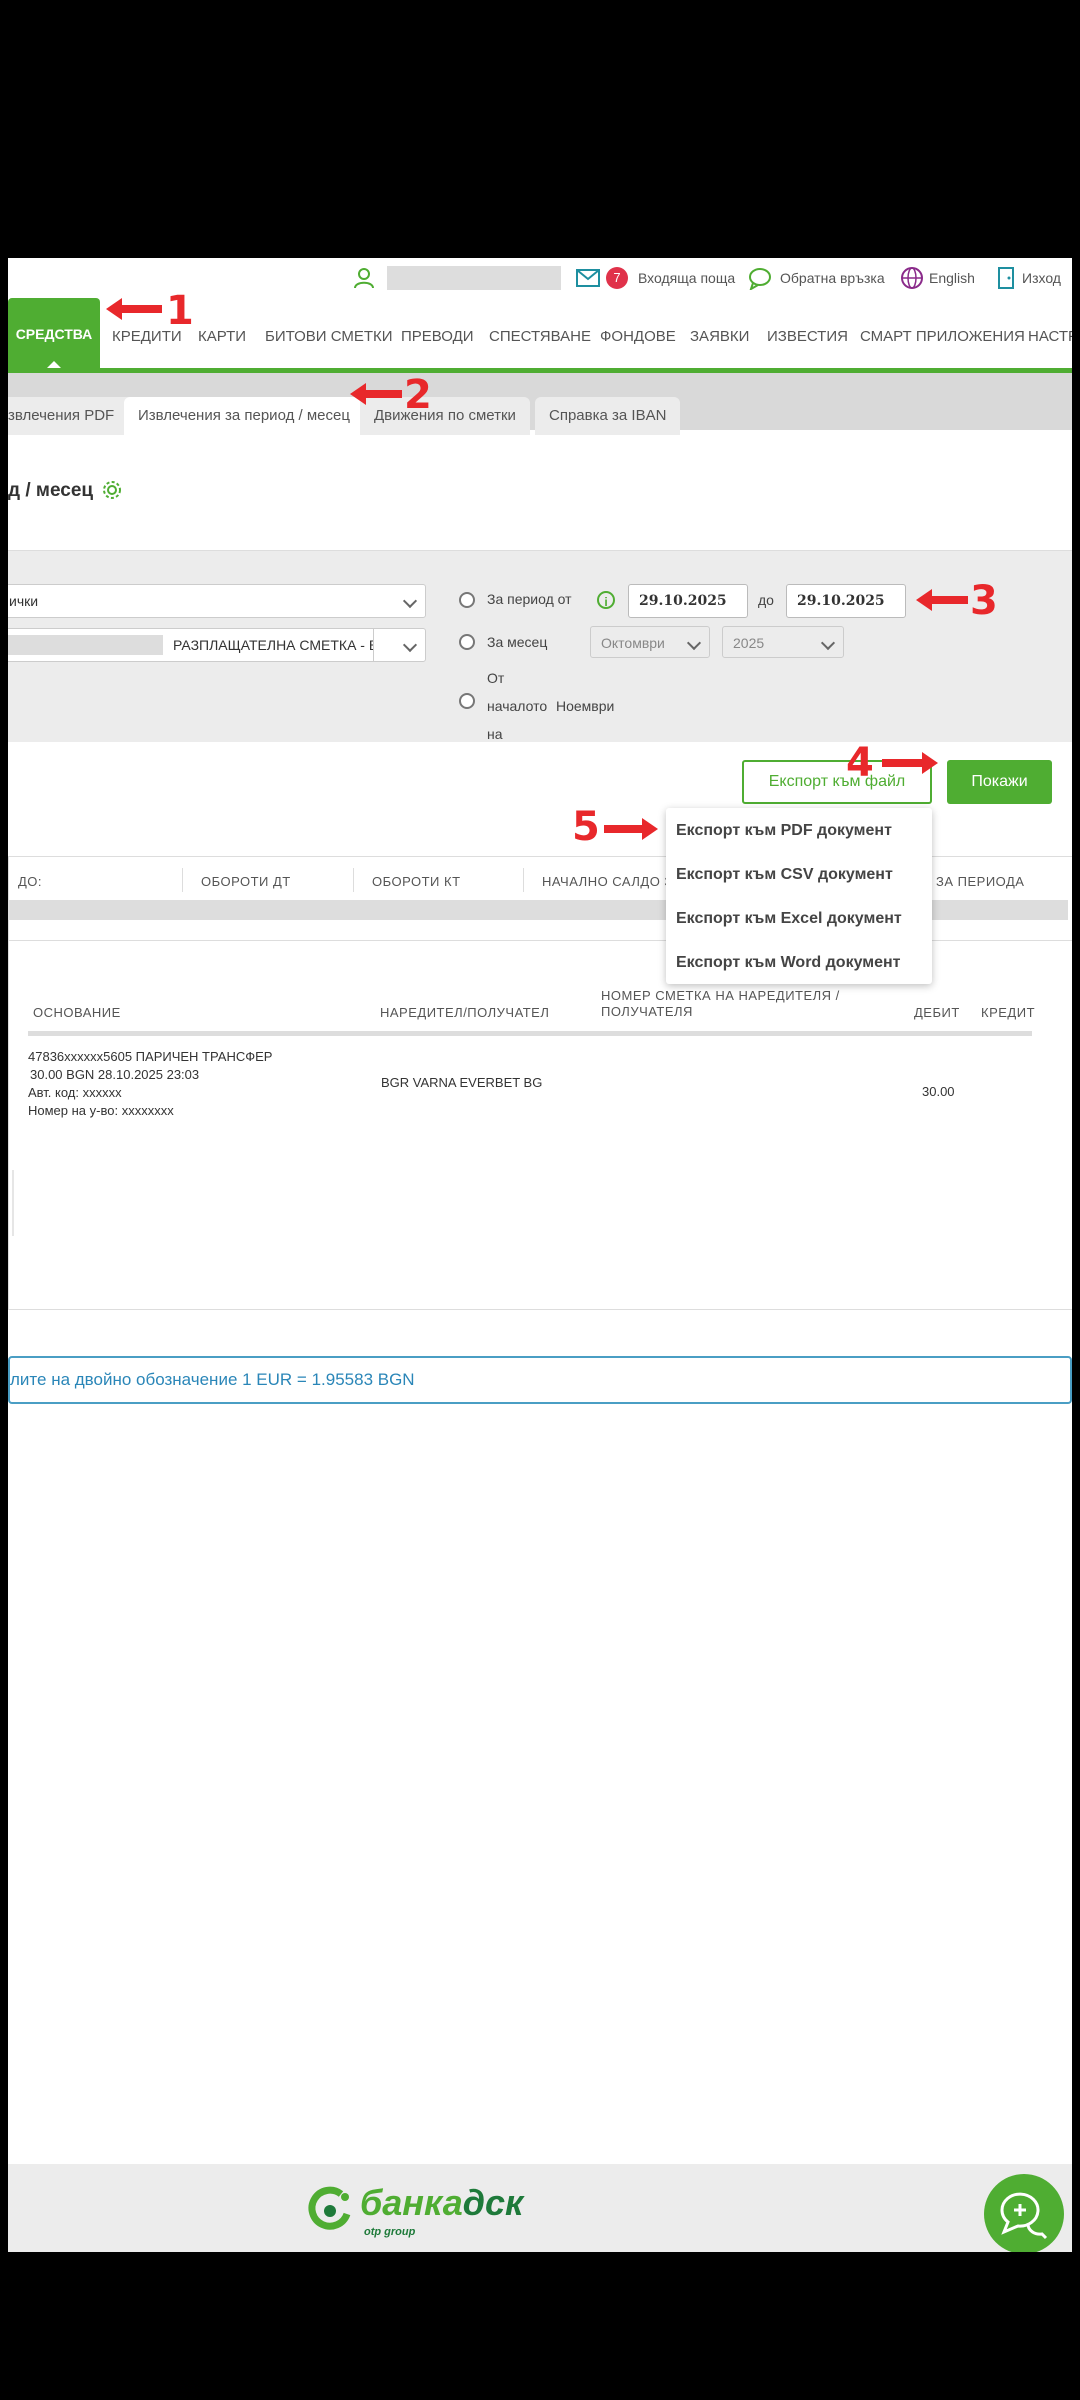  Describe the element at coordinates (860, 763) in the screenshot. I see `annotation-number-4: 4` at that location.